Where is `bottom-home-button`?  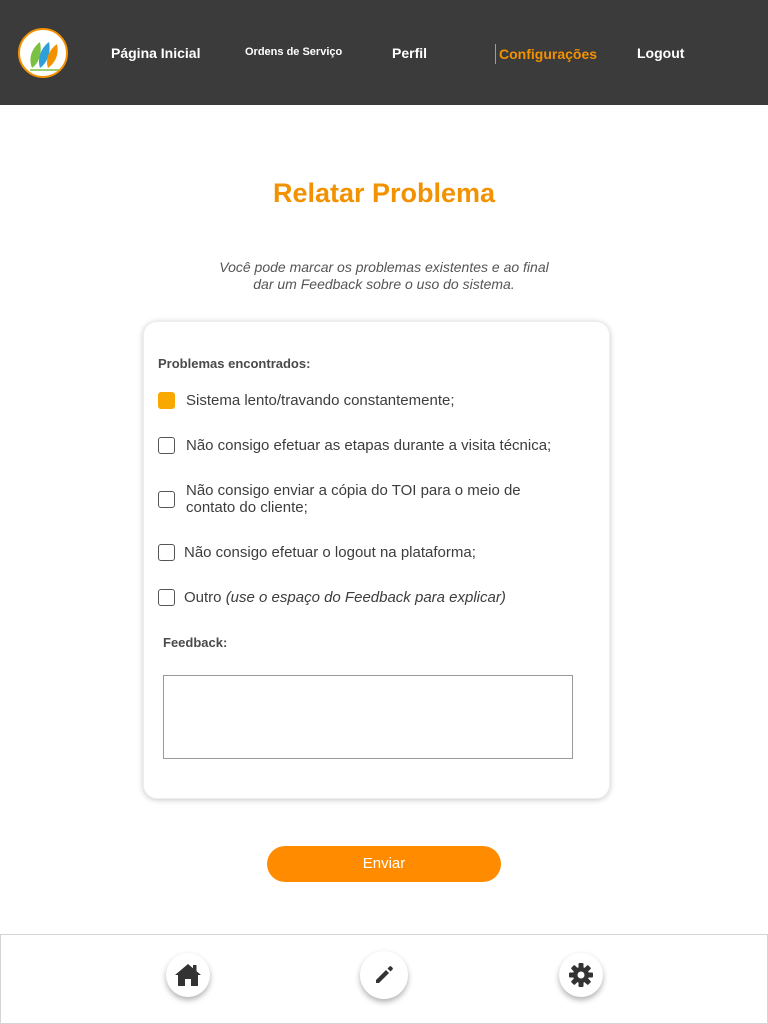 bottom-home-button is located at coordinates (188, 975).